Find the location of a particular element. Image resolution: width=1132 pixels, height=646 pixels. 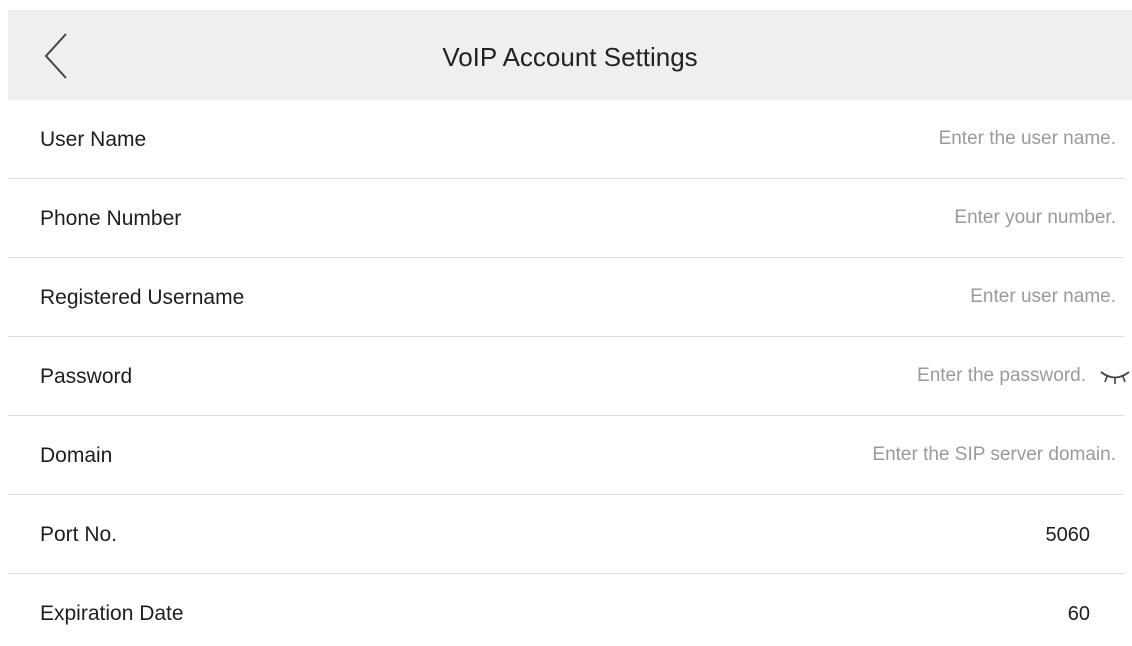

phone-number-row: Phone Number is located at coordinates (566, 218).